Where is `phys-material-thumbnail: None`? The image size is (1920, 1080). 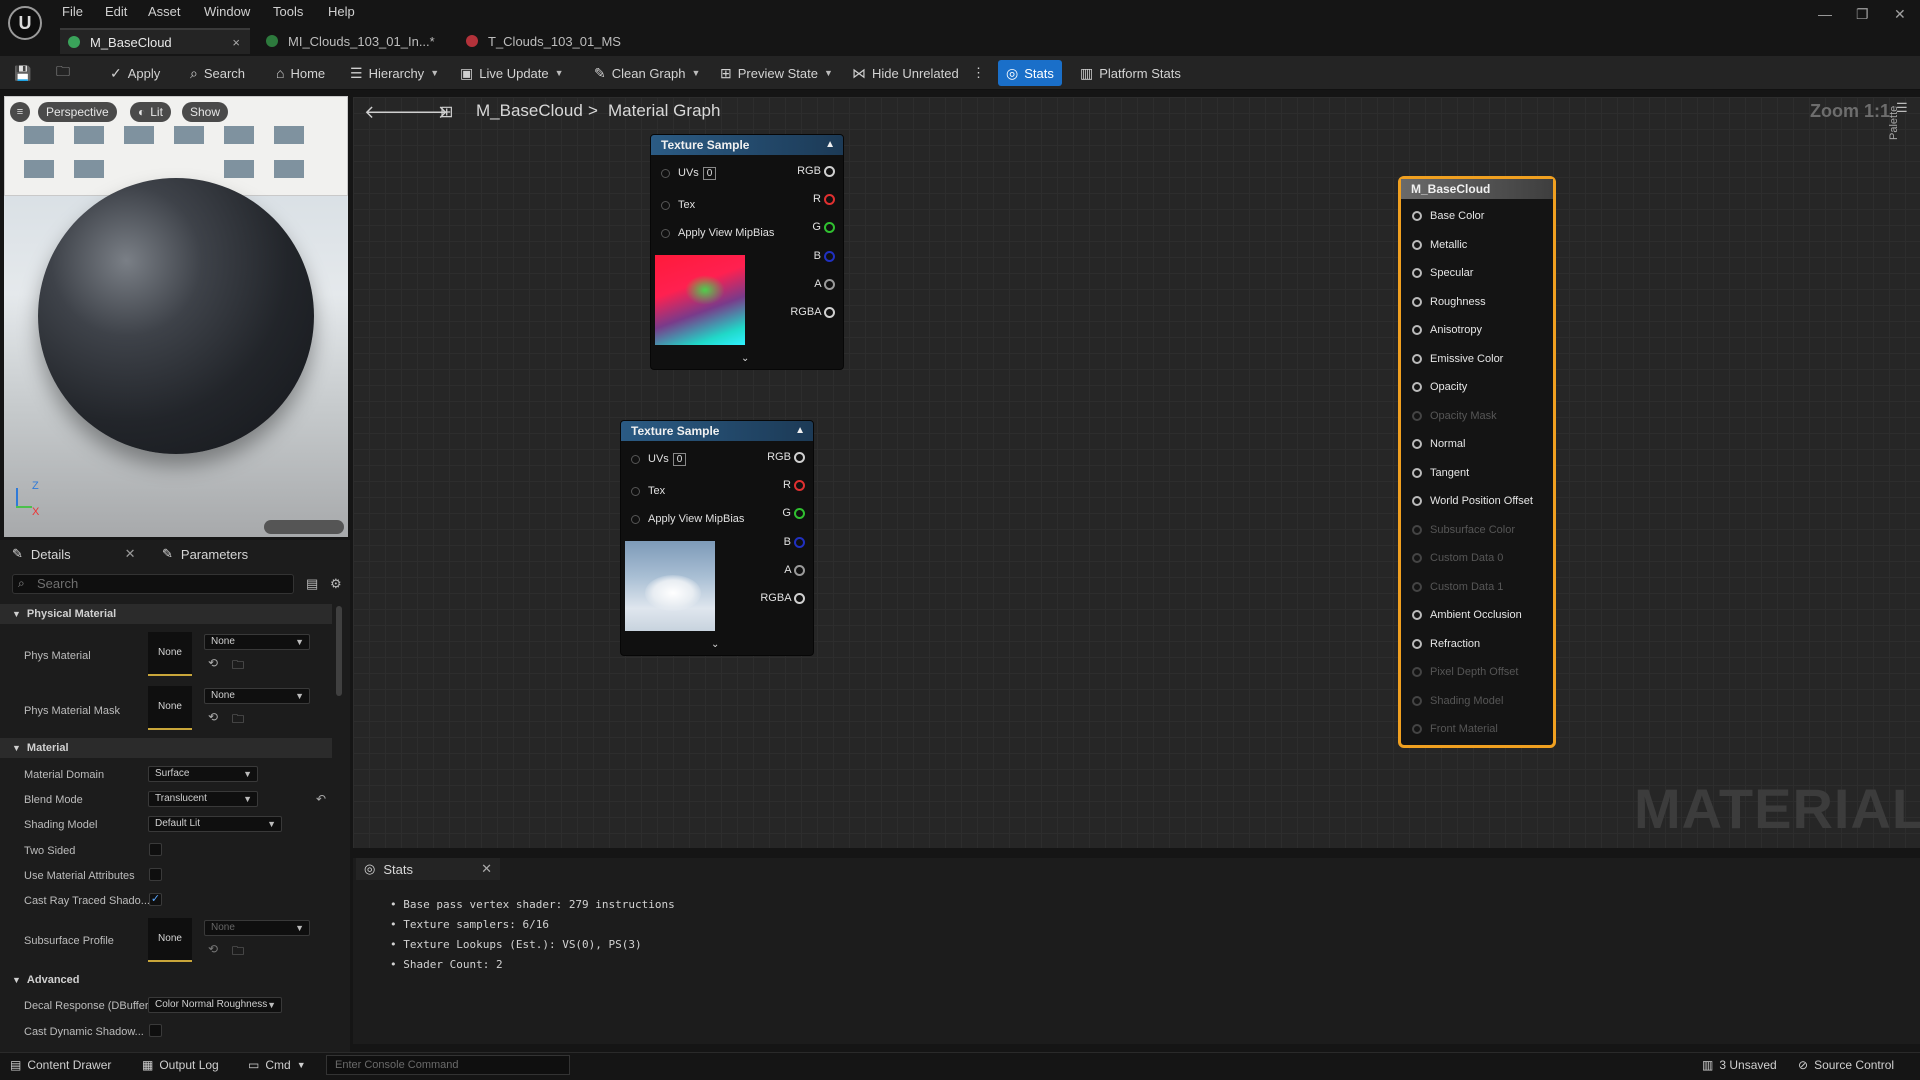 phys-material-thumbnail: None is located at coordinates (170, 654).